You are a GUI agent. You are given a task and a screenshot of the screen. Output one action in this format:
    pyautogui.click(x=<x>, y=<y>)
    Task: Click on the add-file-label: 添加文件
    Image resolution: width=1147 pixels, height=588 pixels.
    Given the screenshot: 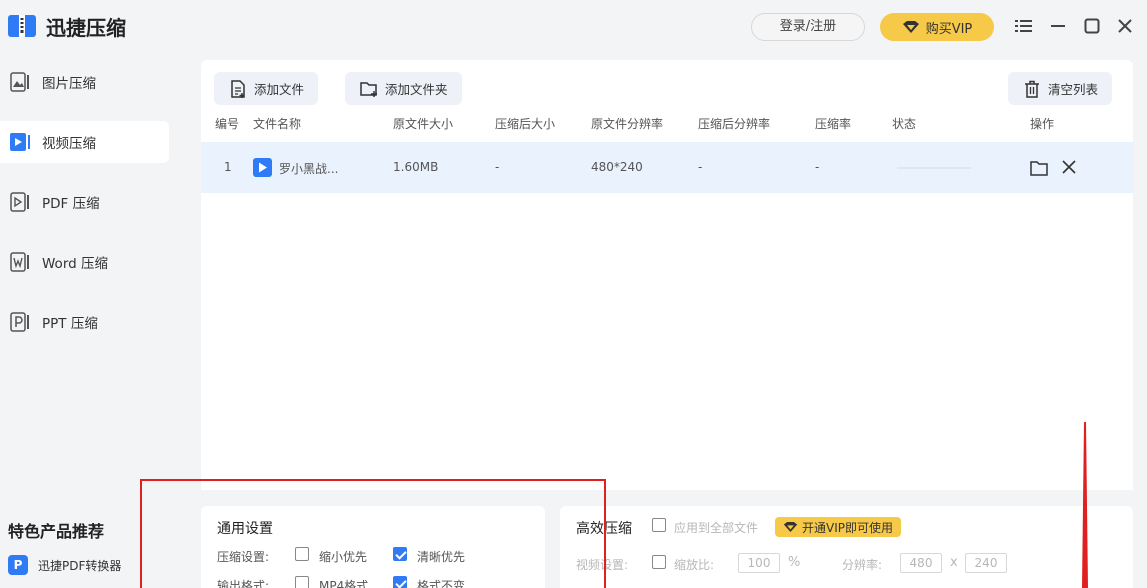 What is the action you would take?
    pyautogui.click(x=279, y=89)
    